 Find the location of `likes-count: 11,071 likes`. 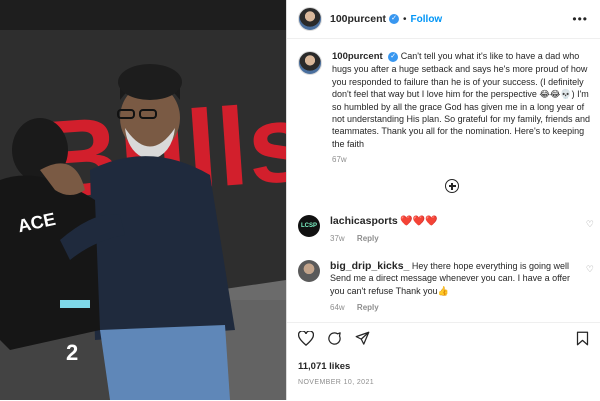

likes-count: 11,071 likes is located at coordinates (324, 366).